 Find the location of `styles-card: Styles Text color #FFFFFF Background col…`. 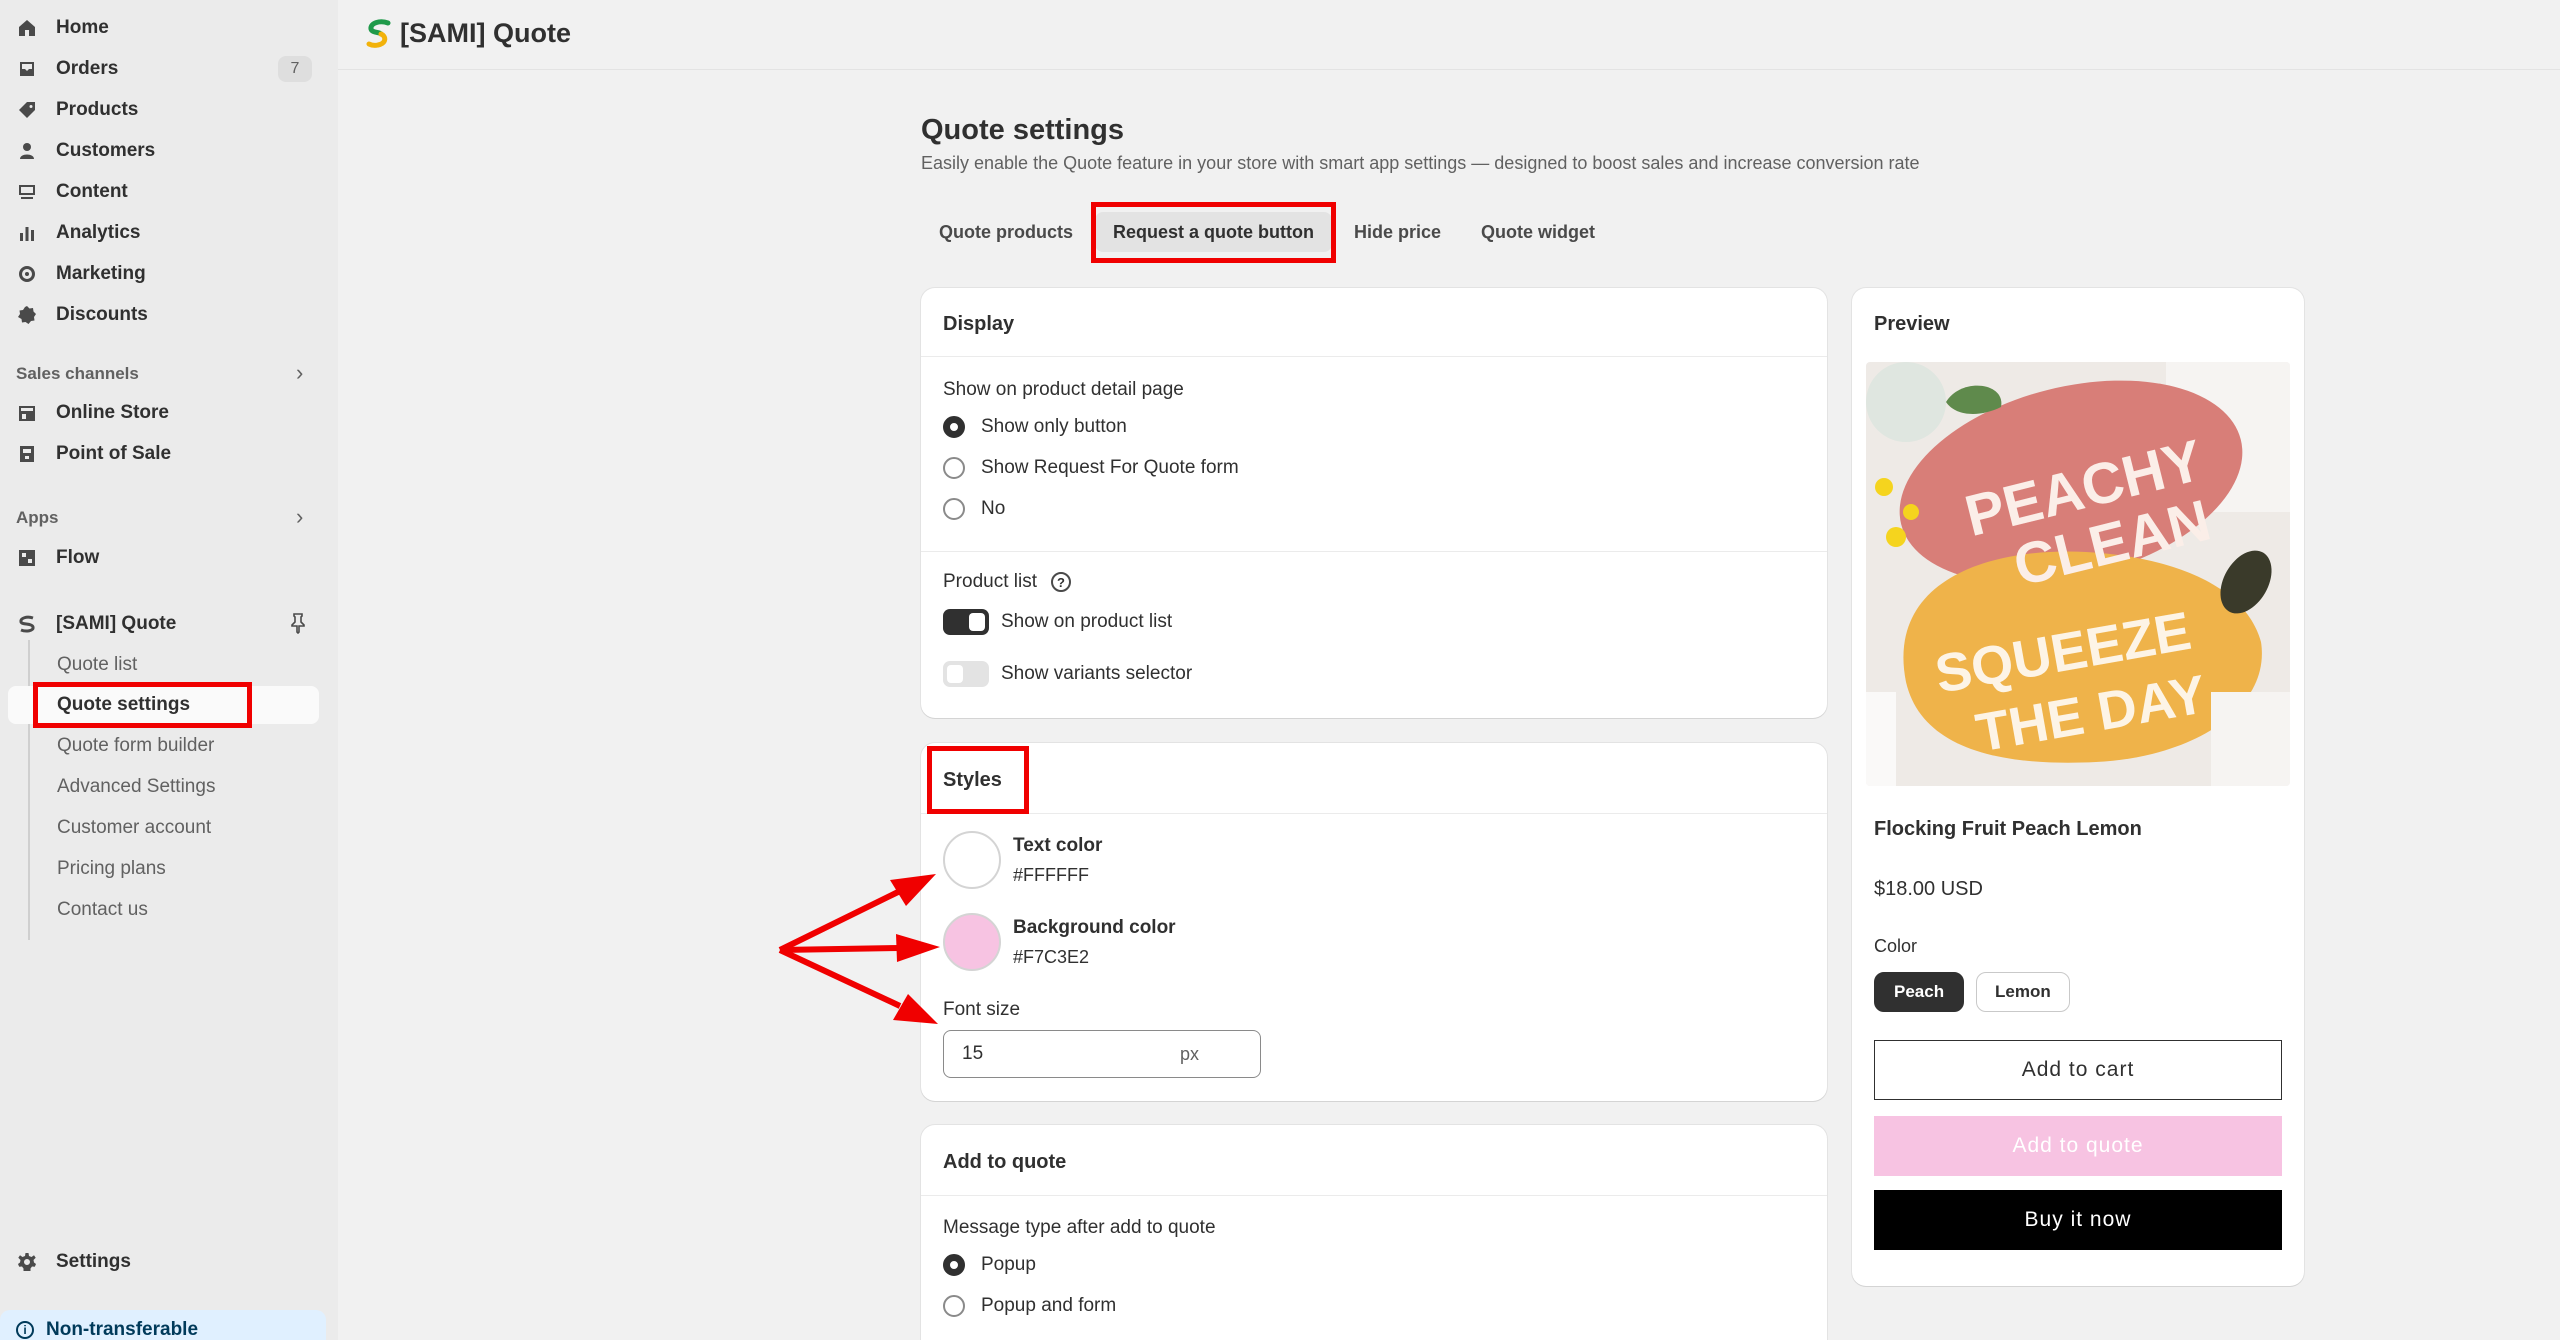

styles-card: Styles Text color #FFFFFF Background col… is located at coordinates (1374, 922).